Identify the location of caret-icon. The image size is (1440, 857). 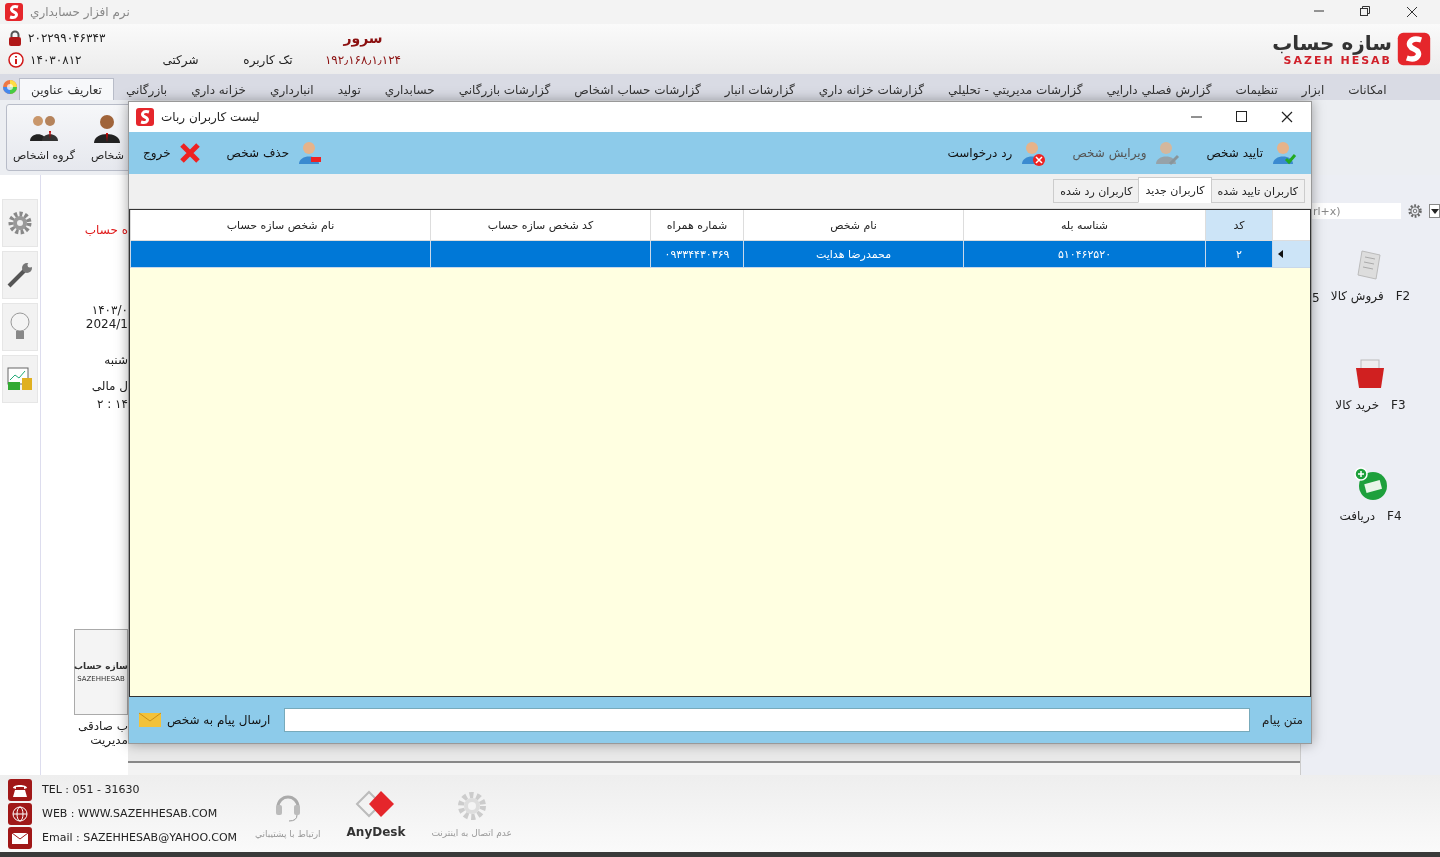
(1434, 211).